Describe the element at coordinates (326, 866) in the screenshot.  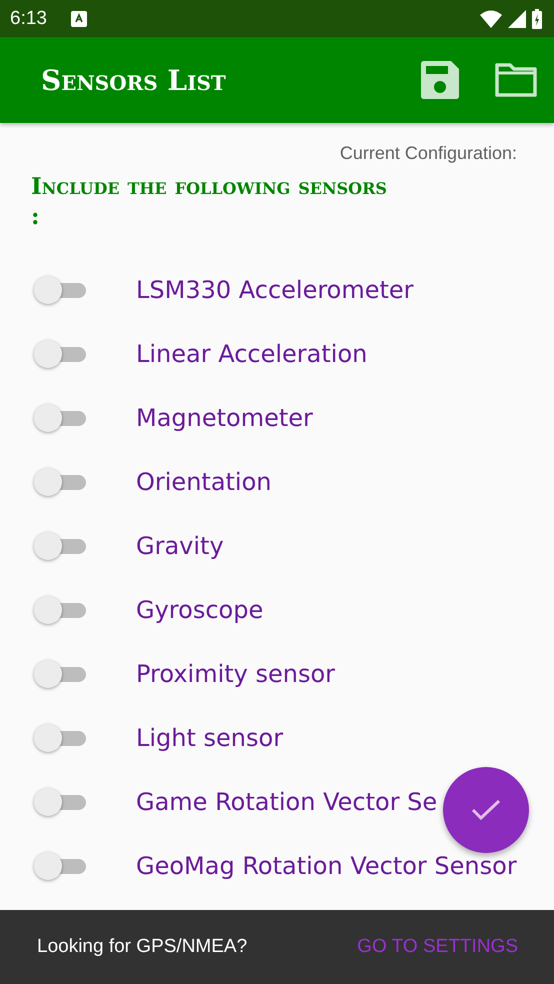
I see `sensor-label: GeoMag Rotation Vector Sensor` at that location.